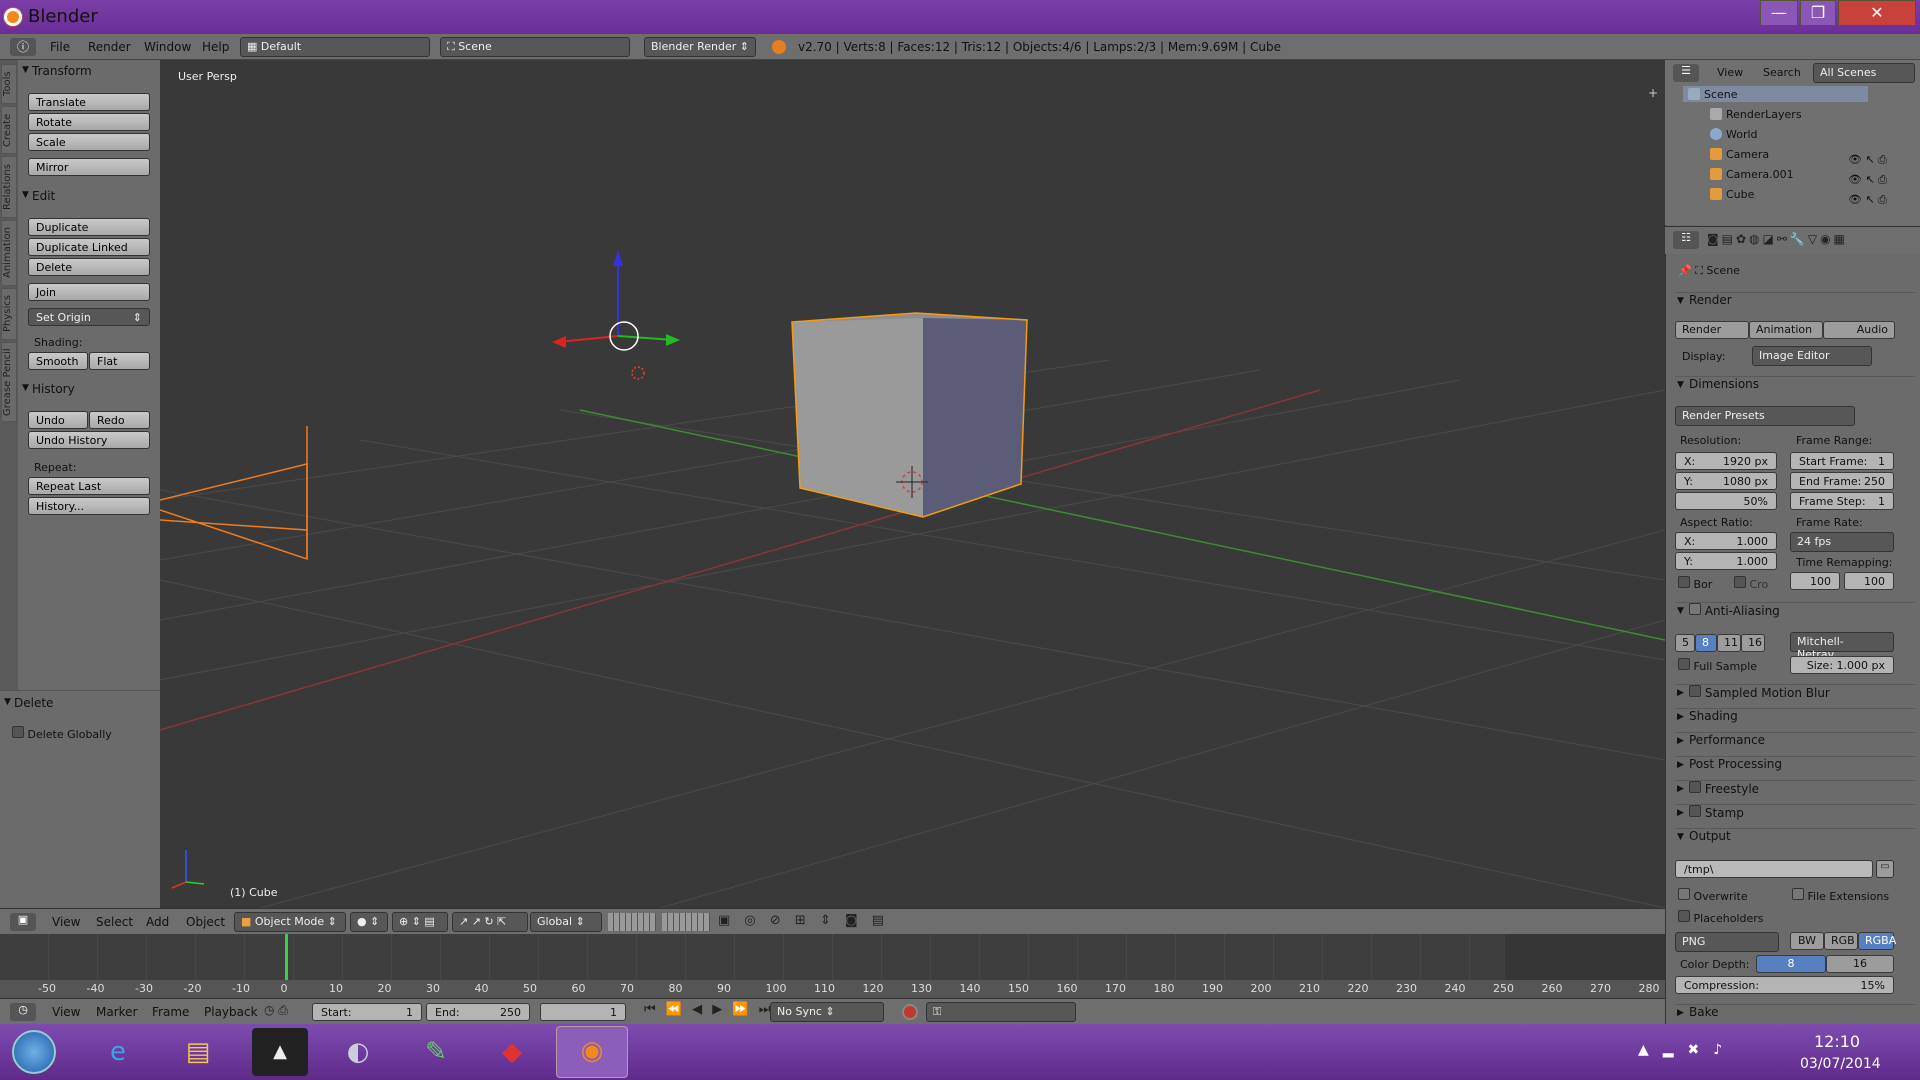 This screenshot has width=1920, height=1080. What do you see at coordinates (66, 1012) in the screenshot?
I see `tl-menu-view: View` at bounding box center [66, 1012].